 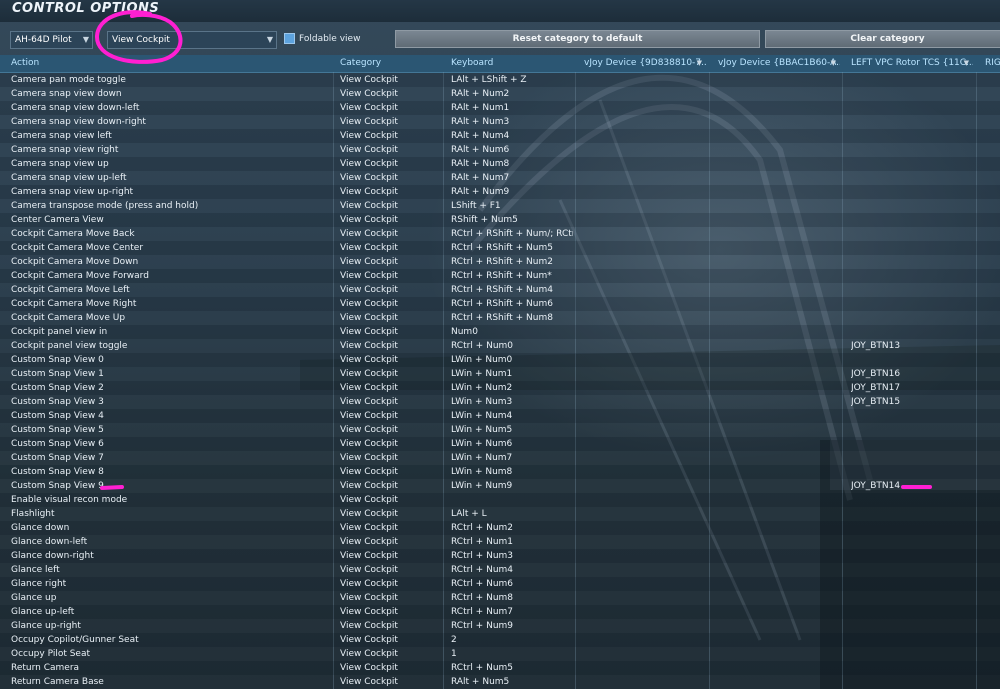 What do you see at coordinates (171, 80) in the screenshot?
I see `cell-action: Camera pan mode toggle` at bounding box center [171, 80].